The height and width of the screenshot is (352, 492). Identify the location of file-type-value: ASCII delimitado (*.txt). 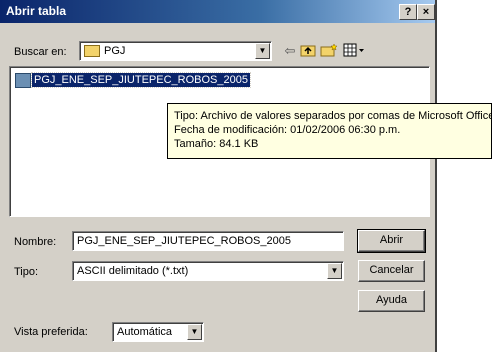
(133, 271).